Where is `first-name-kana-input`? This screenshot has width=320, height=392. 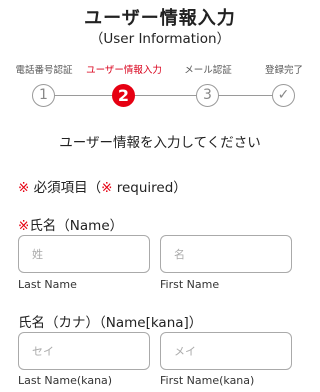
first-name-kana-input is located at coordinates (226, 351).